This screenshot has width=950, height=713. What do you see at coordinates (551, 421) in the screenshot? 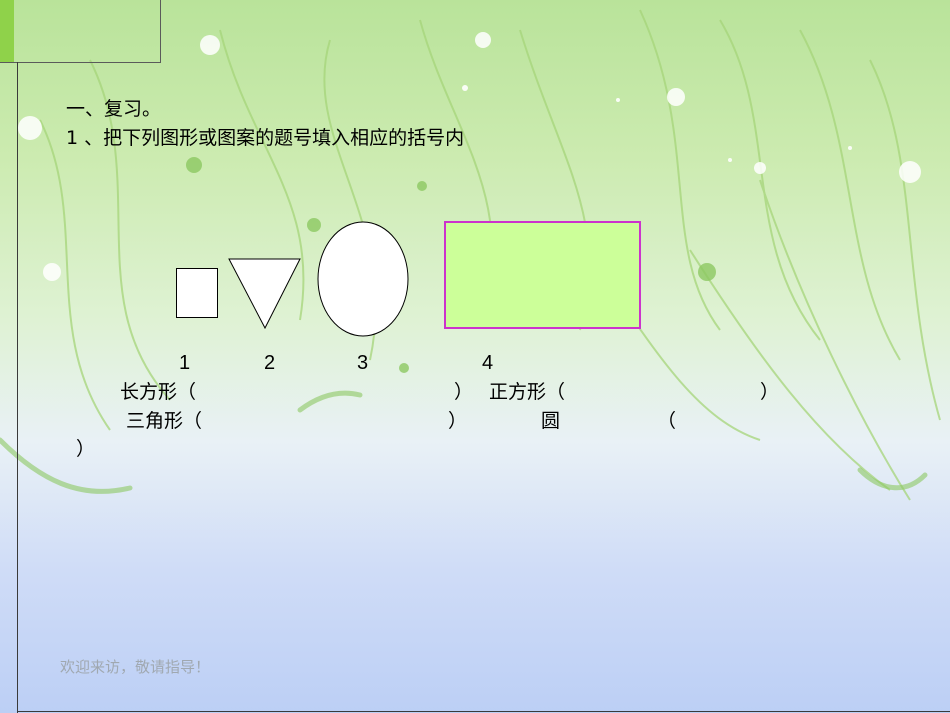
I see `circle-answer-label: 圆` at bounding box center [551, 421].